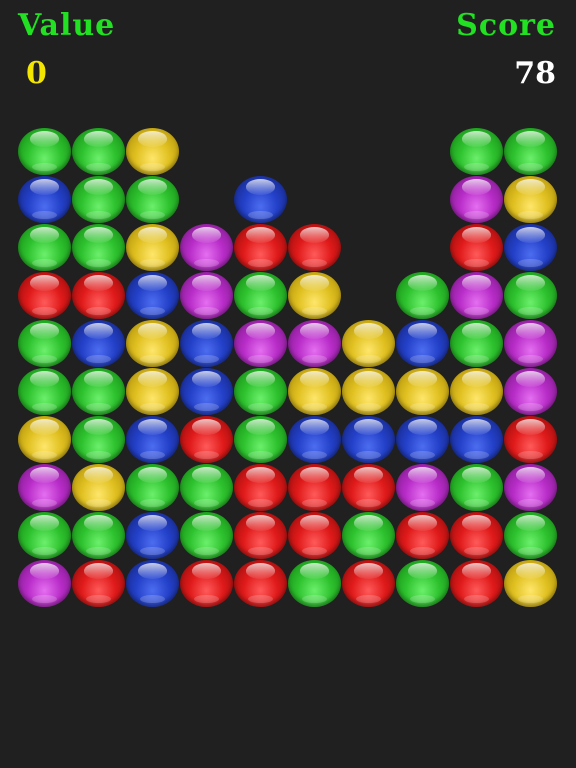 This screenshot has width=576, height=768. Describe the element at coordinates (67, 25) in the screenshot. I see `value-label: Value` at that location.